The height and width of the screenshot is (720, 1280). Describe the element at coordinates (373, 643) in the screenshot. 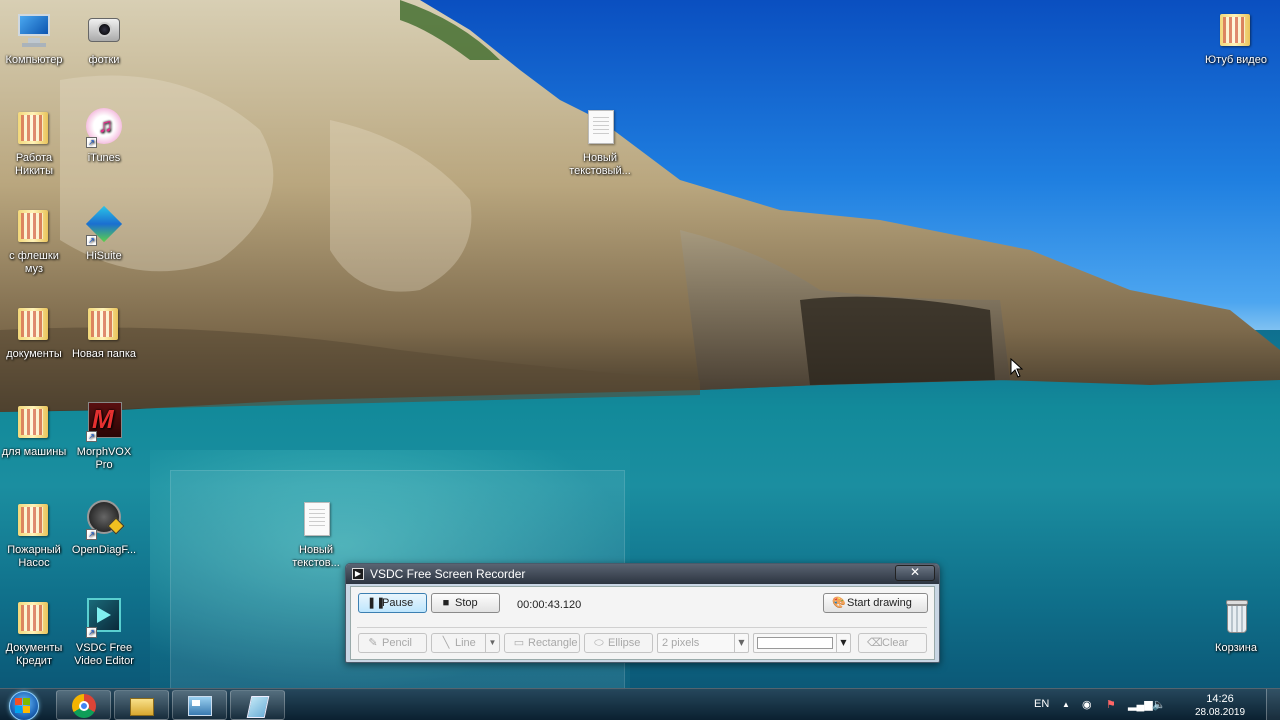

I see `pencil-icon: ✎` at that location.